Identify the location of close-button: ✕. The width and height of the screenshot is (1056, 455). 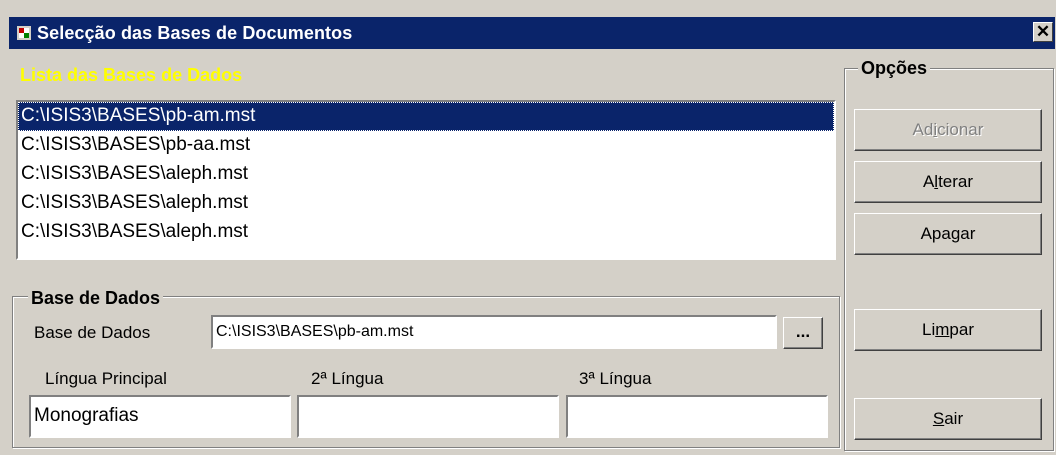
(1043, 32).